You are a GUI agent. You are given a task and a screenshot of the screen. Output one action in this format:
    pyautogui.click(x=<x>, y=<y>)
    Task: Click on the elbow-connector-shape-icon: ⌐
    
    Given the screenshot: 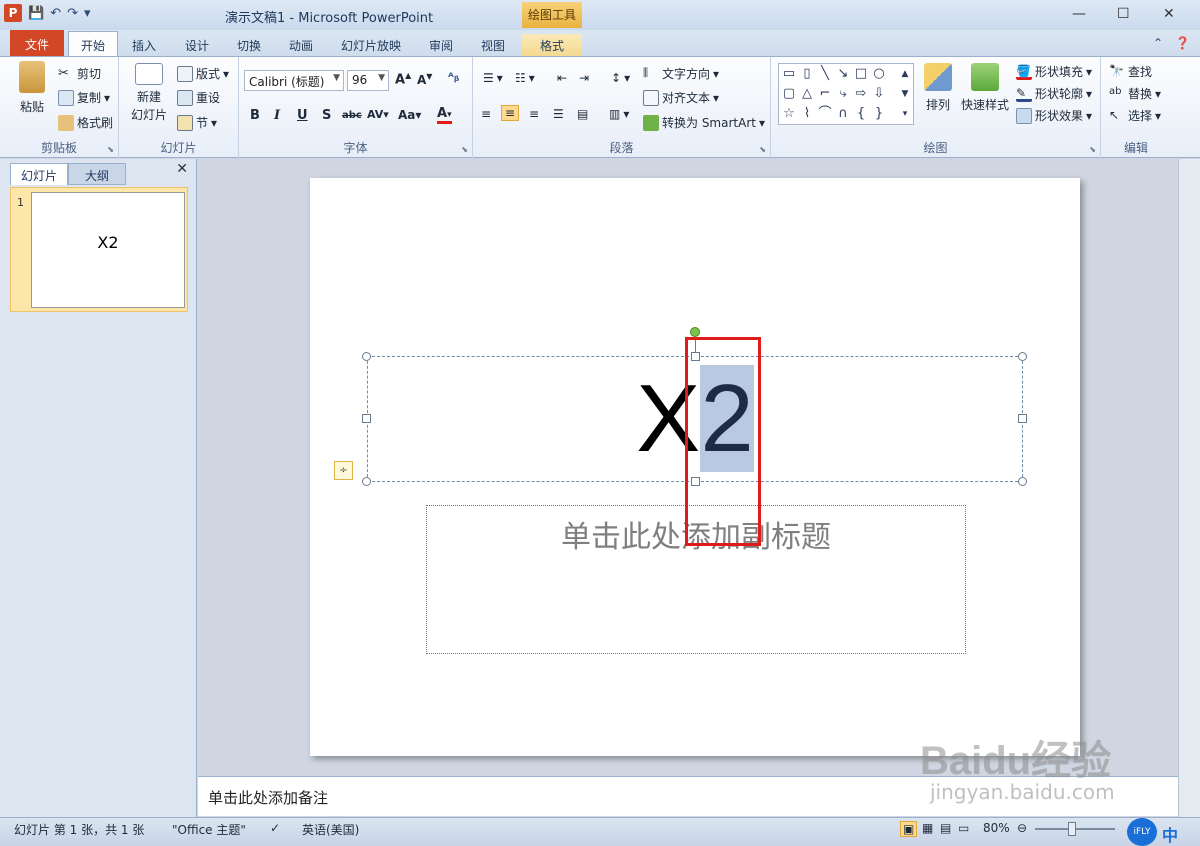 What is the action you would take?
    pyautogui.click(x=825, y=94)
    